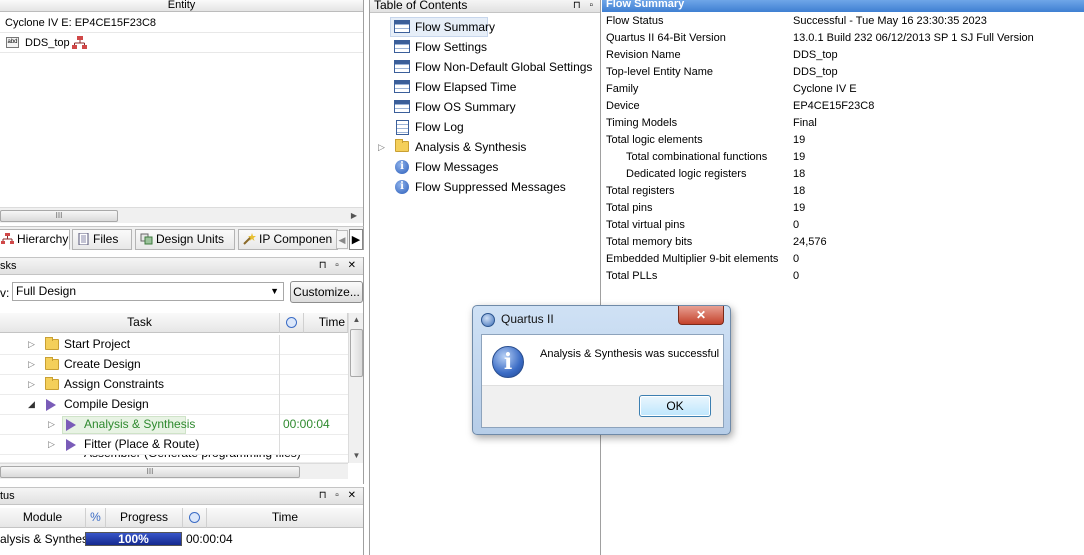  I want to click on tasks-panel-buttons: ⊓ ▫ ✕, so click(339, 266).